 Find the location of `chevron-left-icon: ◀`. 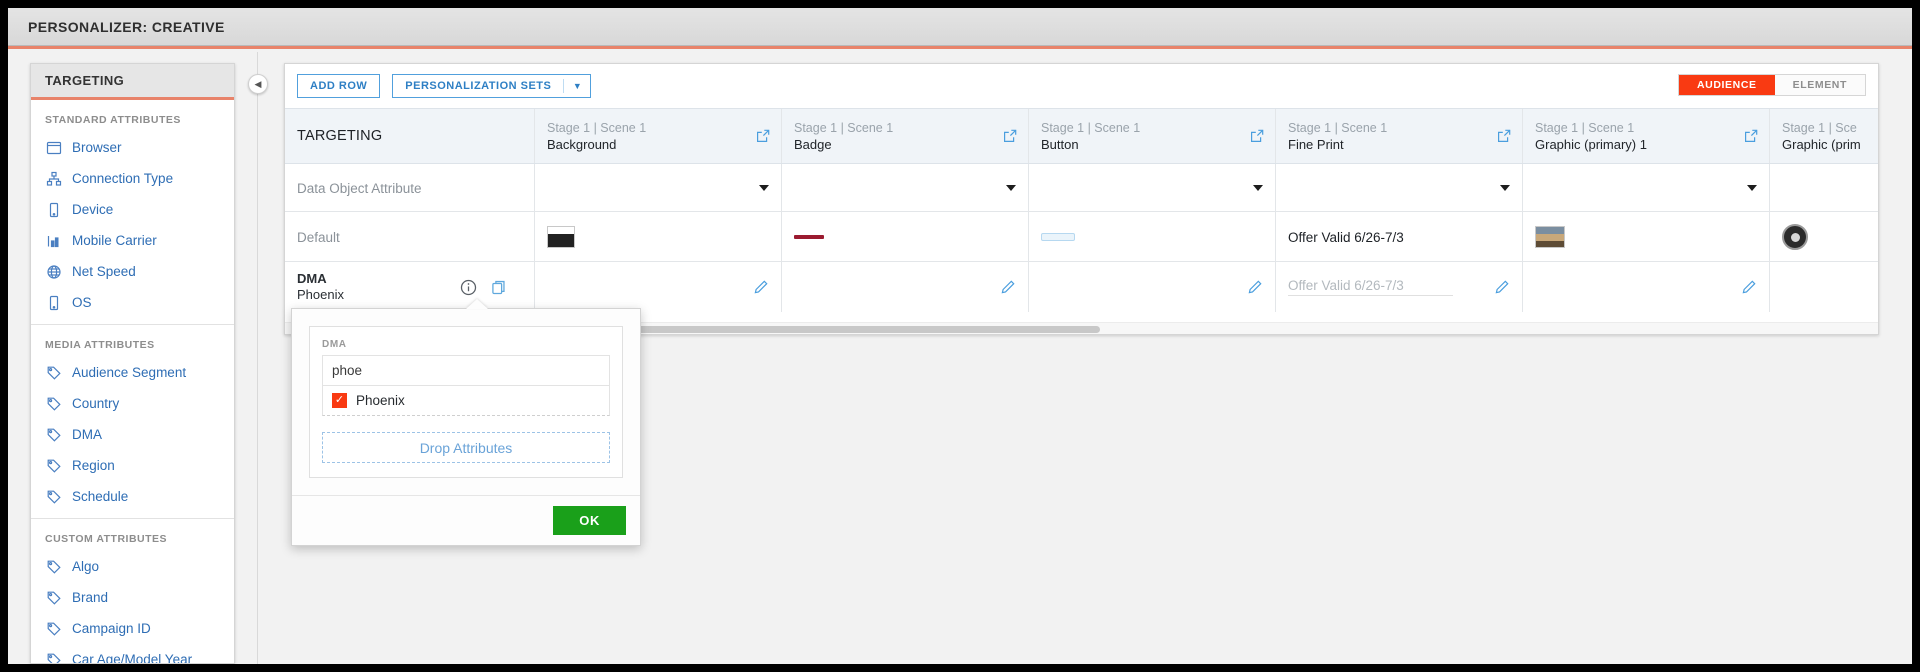

chevron-left-icon: ◀ is located at coordinates (258, 83).